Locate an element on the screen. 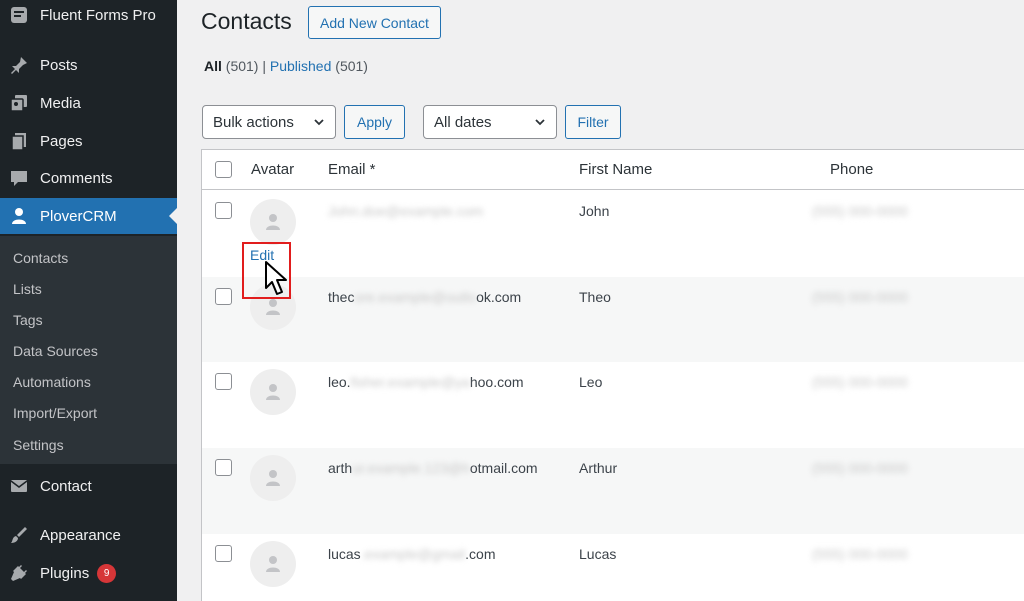 The image size is (1024, 601). dates-value: All dates is located at coordinates (463, 122).